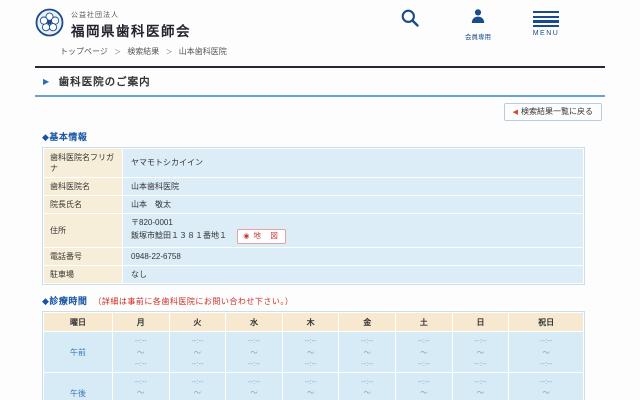 The image size is (640, 400). What do you see at coordinates (353, 237) in the screenshot?
I see `street-address-line: 飯塚市鯰田１３８１番地１ ◉ 地 図` at bounding box center [353, 237].